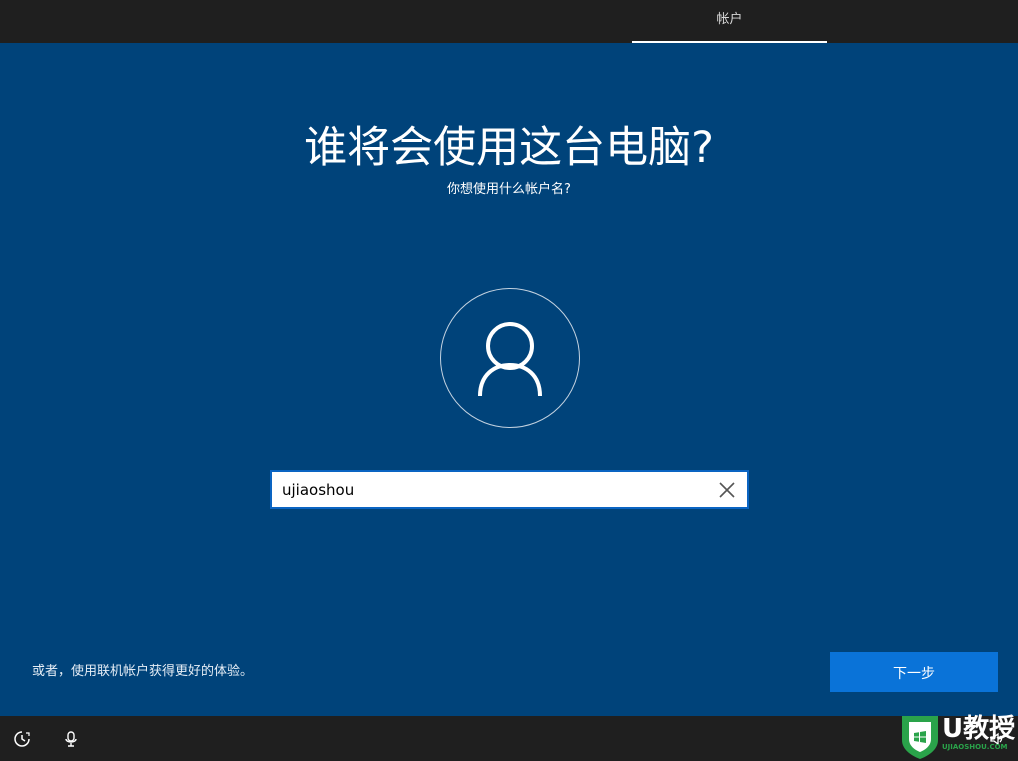 This screenshot has width=1018, height=761. I want to click on brand-main: U教授, so click(979, 729).